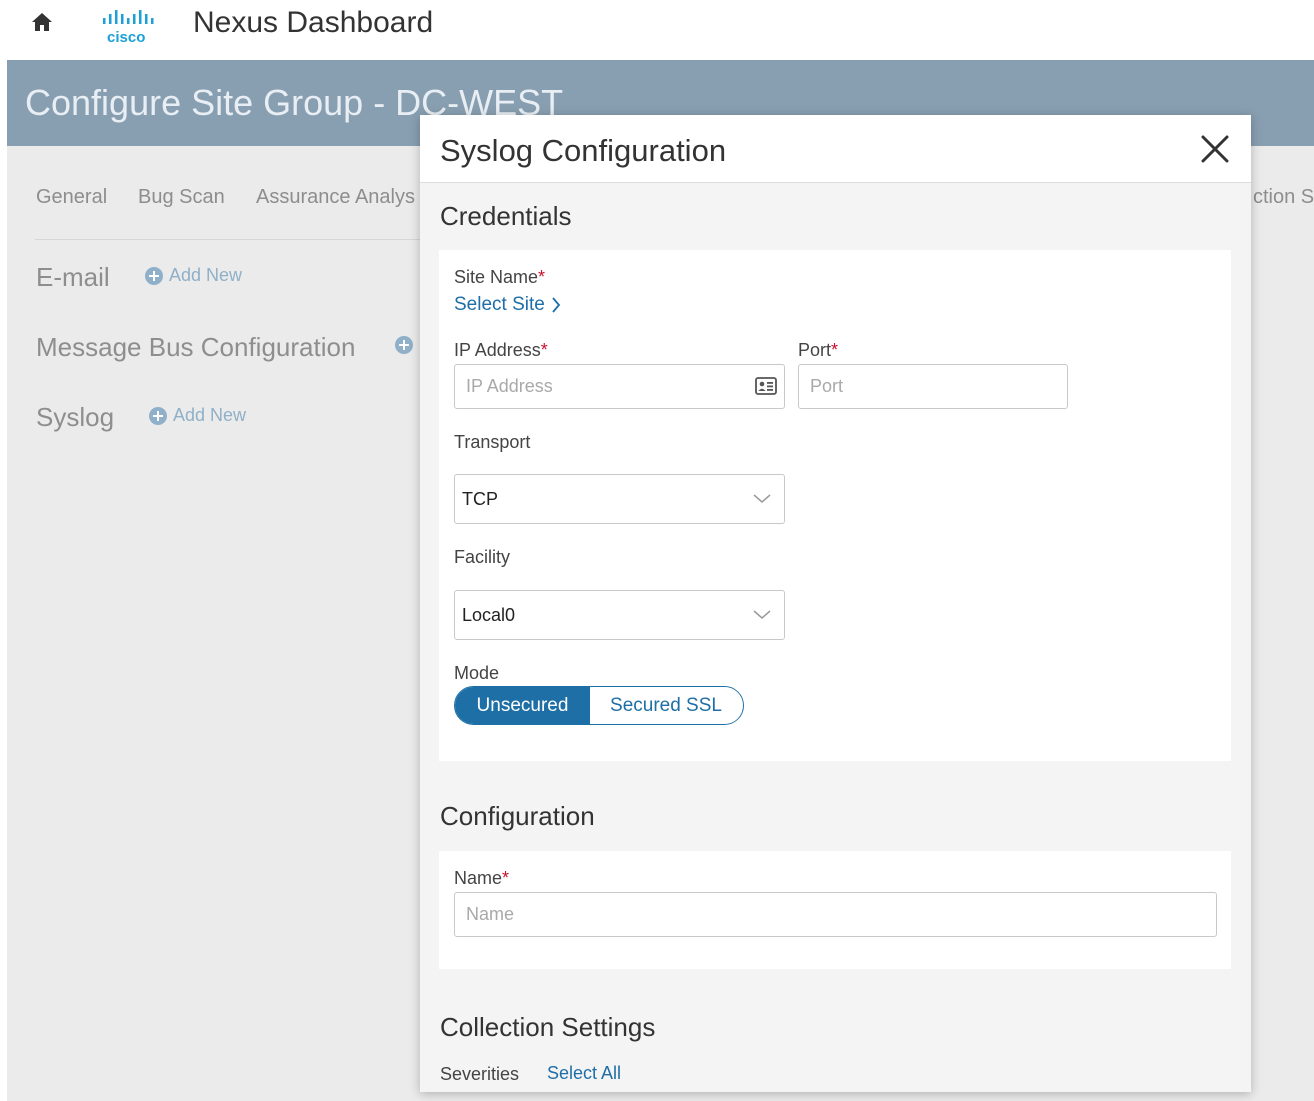  Describe the element at coordinates (482, 557) in the screenshot. I see `facility-label: Facility` at that location.